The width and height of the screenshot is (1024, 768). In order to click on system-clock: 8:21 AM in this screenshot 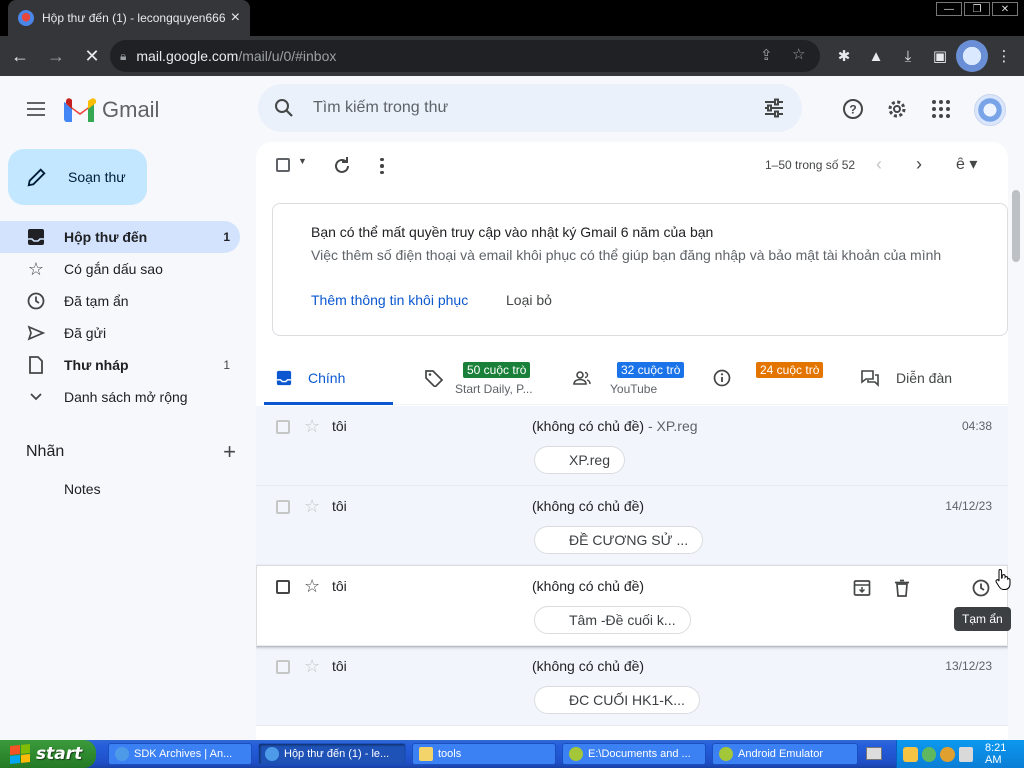, I will do `click(996, 754)`.